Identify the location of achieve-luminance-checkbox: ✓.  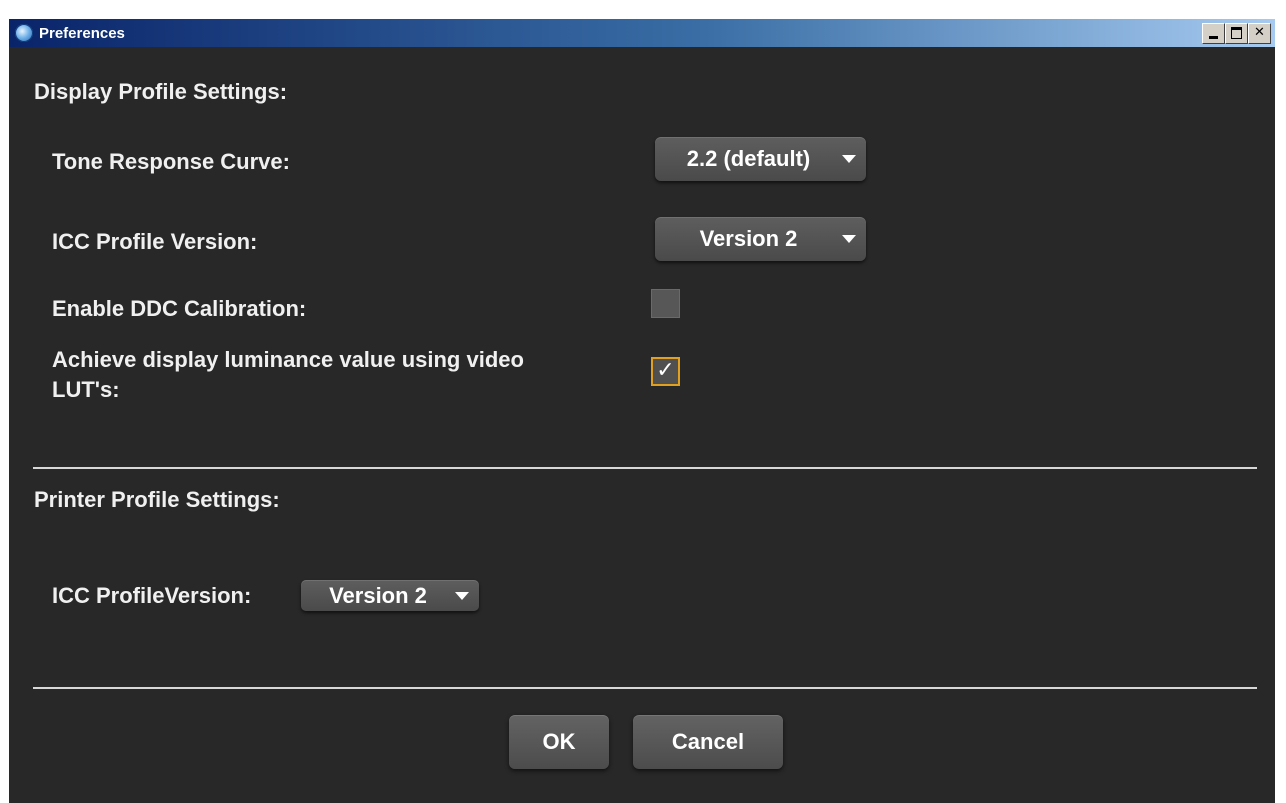
(665, 371).